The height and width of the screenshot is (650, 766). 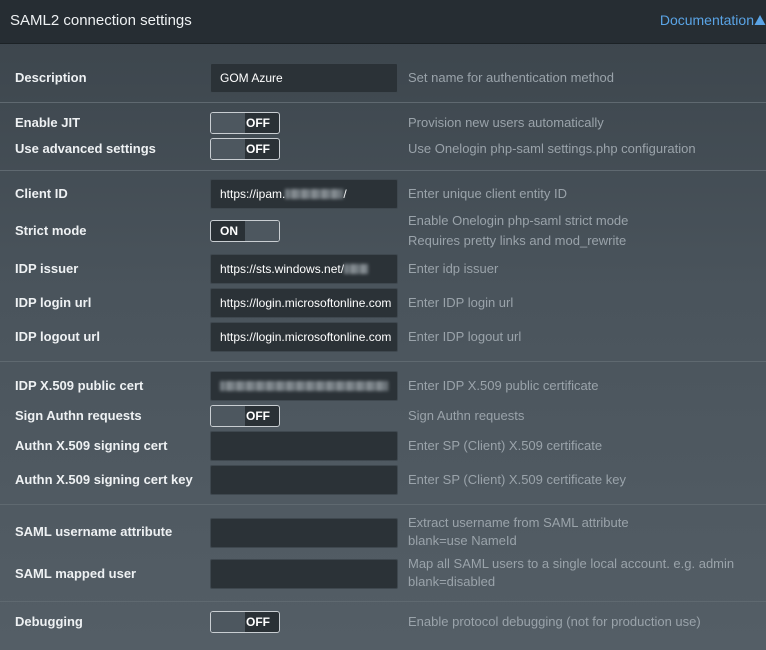 What do you see at coordinates (466, 415) in the screenshot?
I see `sign-authn-hint: Sign Authn requests` at bounding box center [466, 415].